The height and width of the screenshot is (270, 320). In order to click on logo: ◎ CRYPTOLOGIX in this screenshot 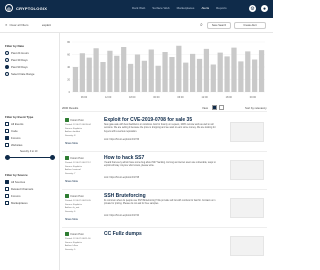, I will do `click(26, 8)`.